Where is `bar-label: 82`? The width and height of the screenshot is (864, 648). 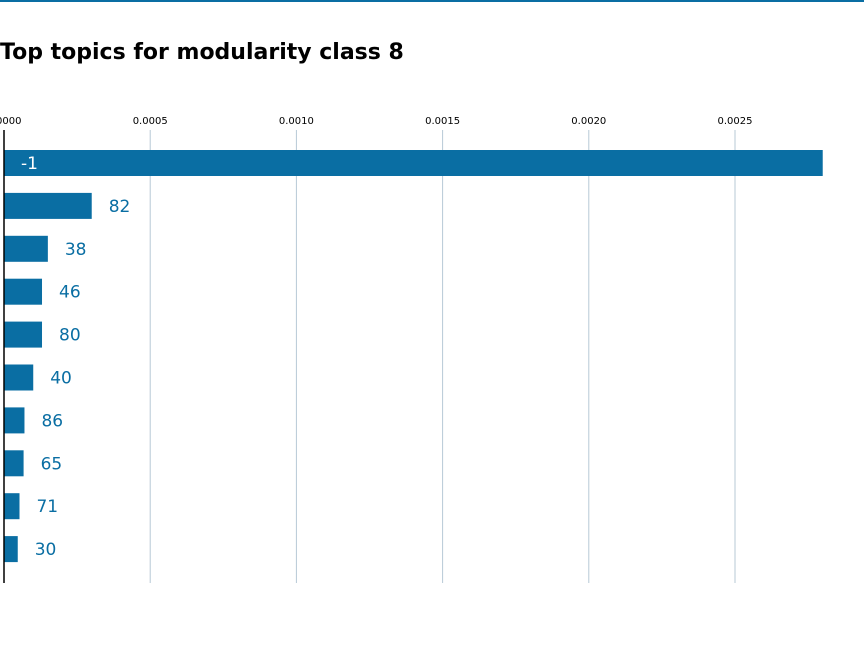 bar-label: 82 is located at coordinates (120, 207).